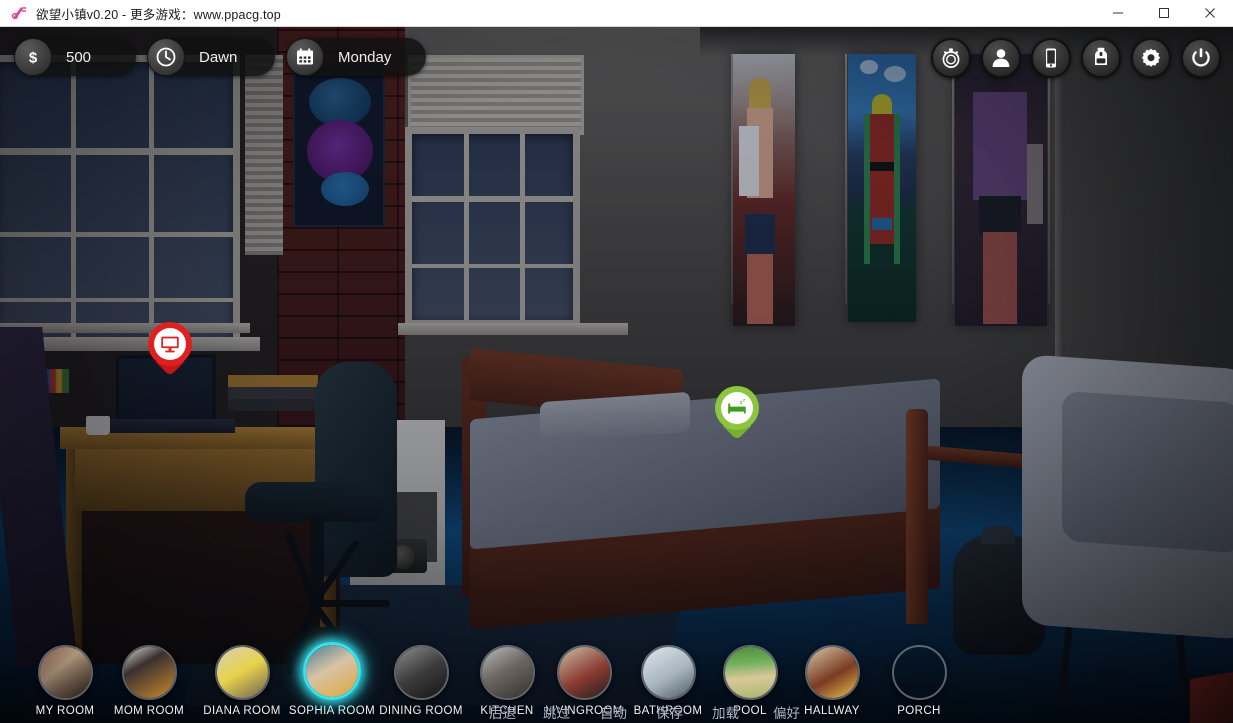  I want to click on backpack-icon, so click(1101, 58).